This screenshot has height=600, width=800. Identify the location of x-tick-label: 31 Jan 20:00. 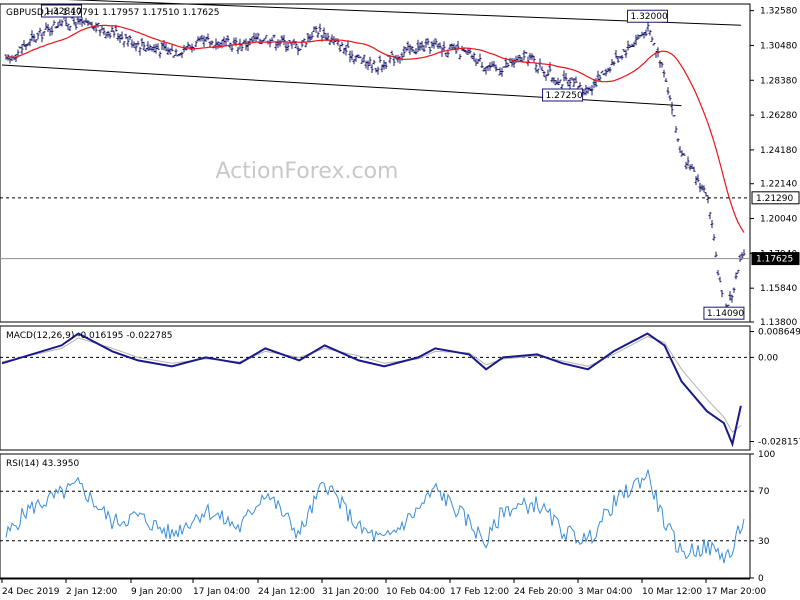
(350, 592).